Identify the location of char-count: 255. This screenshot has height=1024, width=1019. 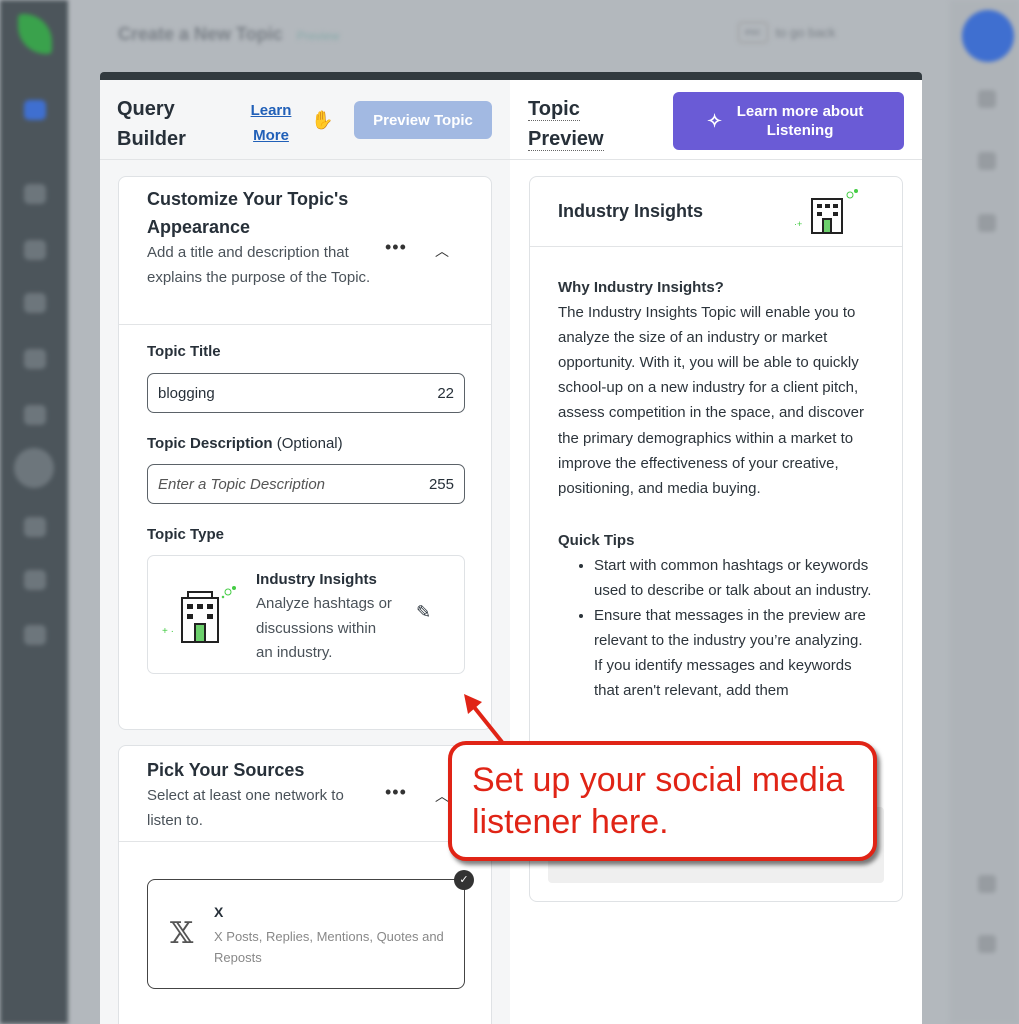
(441, 484).